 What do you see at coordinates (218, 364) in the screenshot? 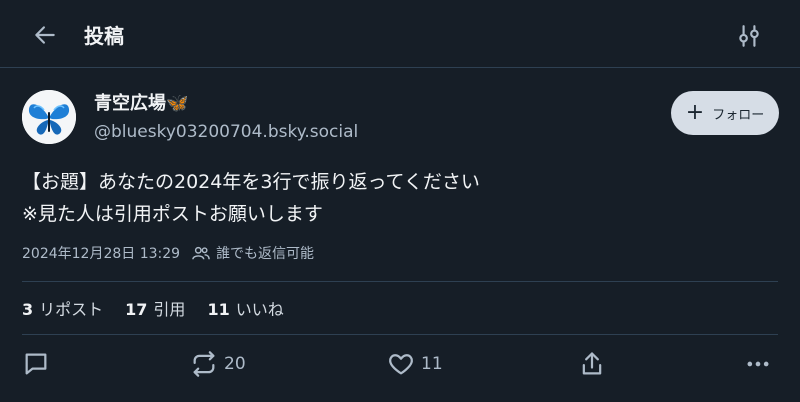
I see `repost-button: 20` at bounding box center [218, 364].